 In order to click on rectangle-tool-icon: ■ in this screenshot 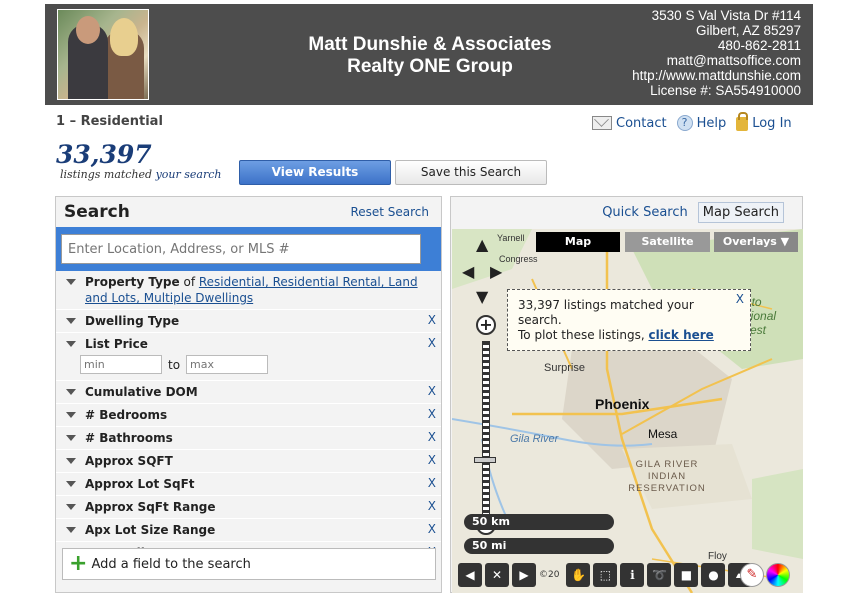, I will do `click(686, 575)`.